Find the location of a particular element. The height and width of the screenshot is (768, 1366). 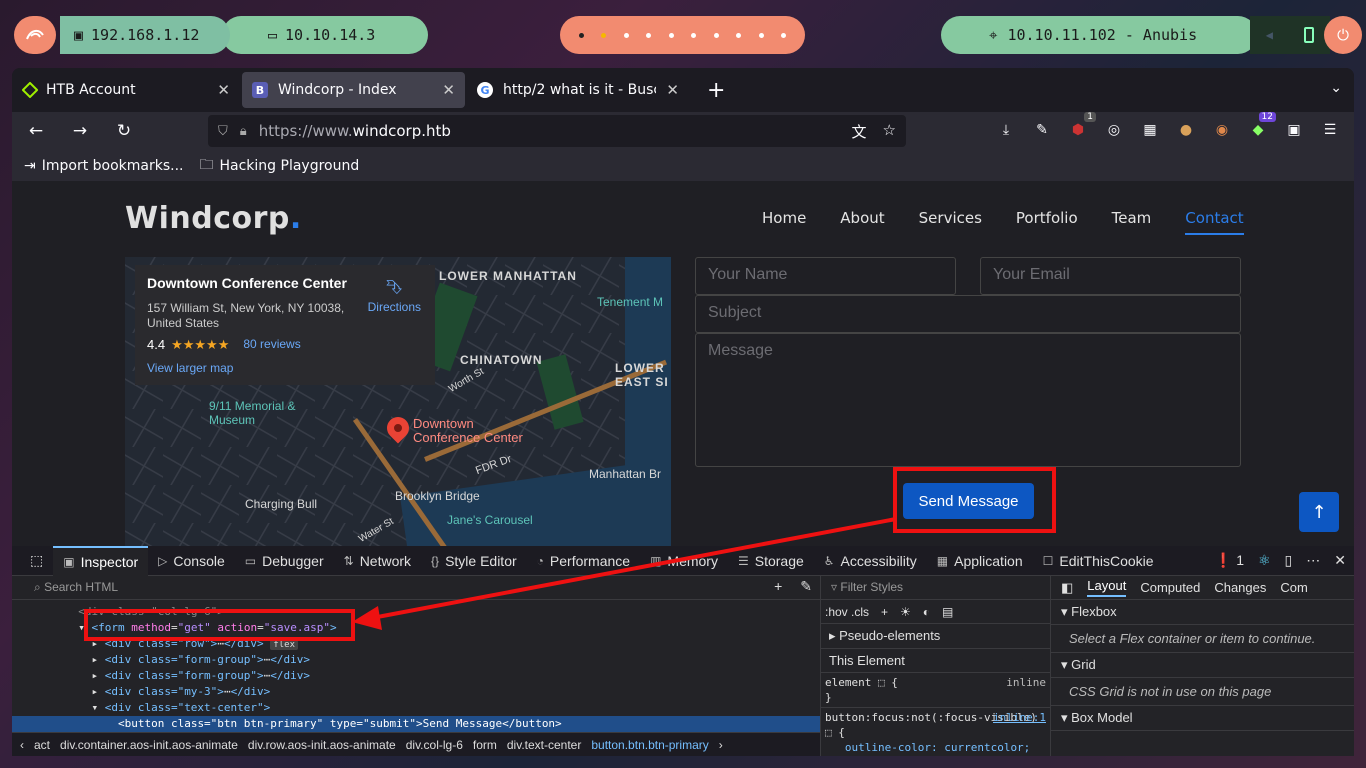

nav-services: Services is located at coordinates (950, 222).